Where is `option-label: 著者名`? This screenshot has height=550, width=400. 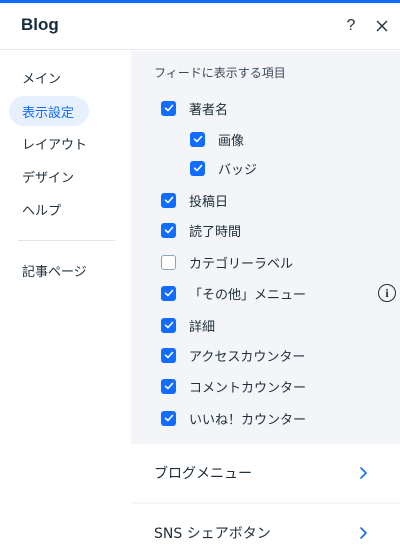 option-label: 著者名 is located at coordinates (209, 110).